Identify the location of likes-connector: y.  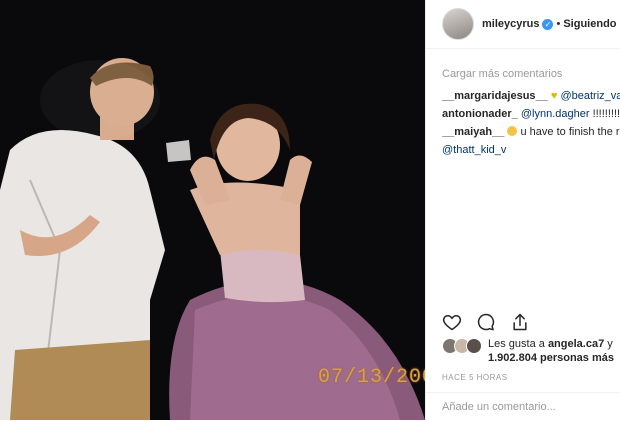
(608, 344).